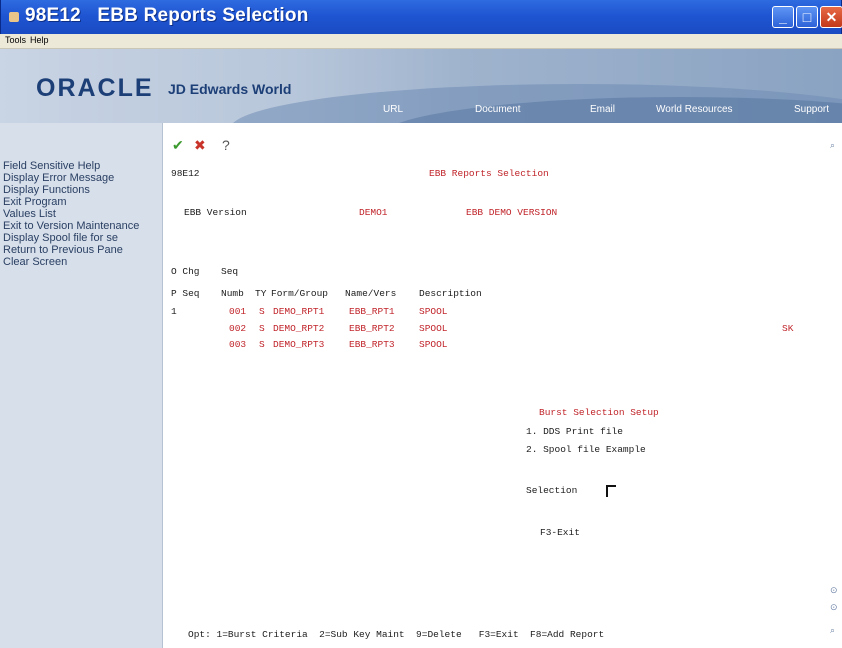 This screenshot has width=842, height=648. I want to click on header-form-group: Form/Group, so click(300, 293).